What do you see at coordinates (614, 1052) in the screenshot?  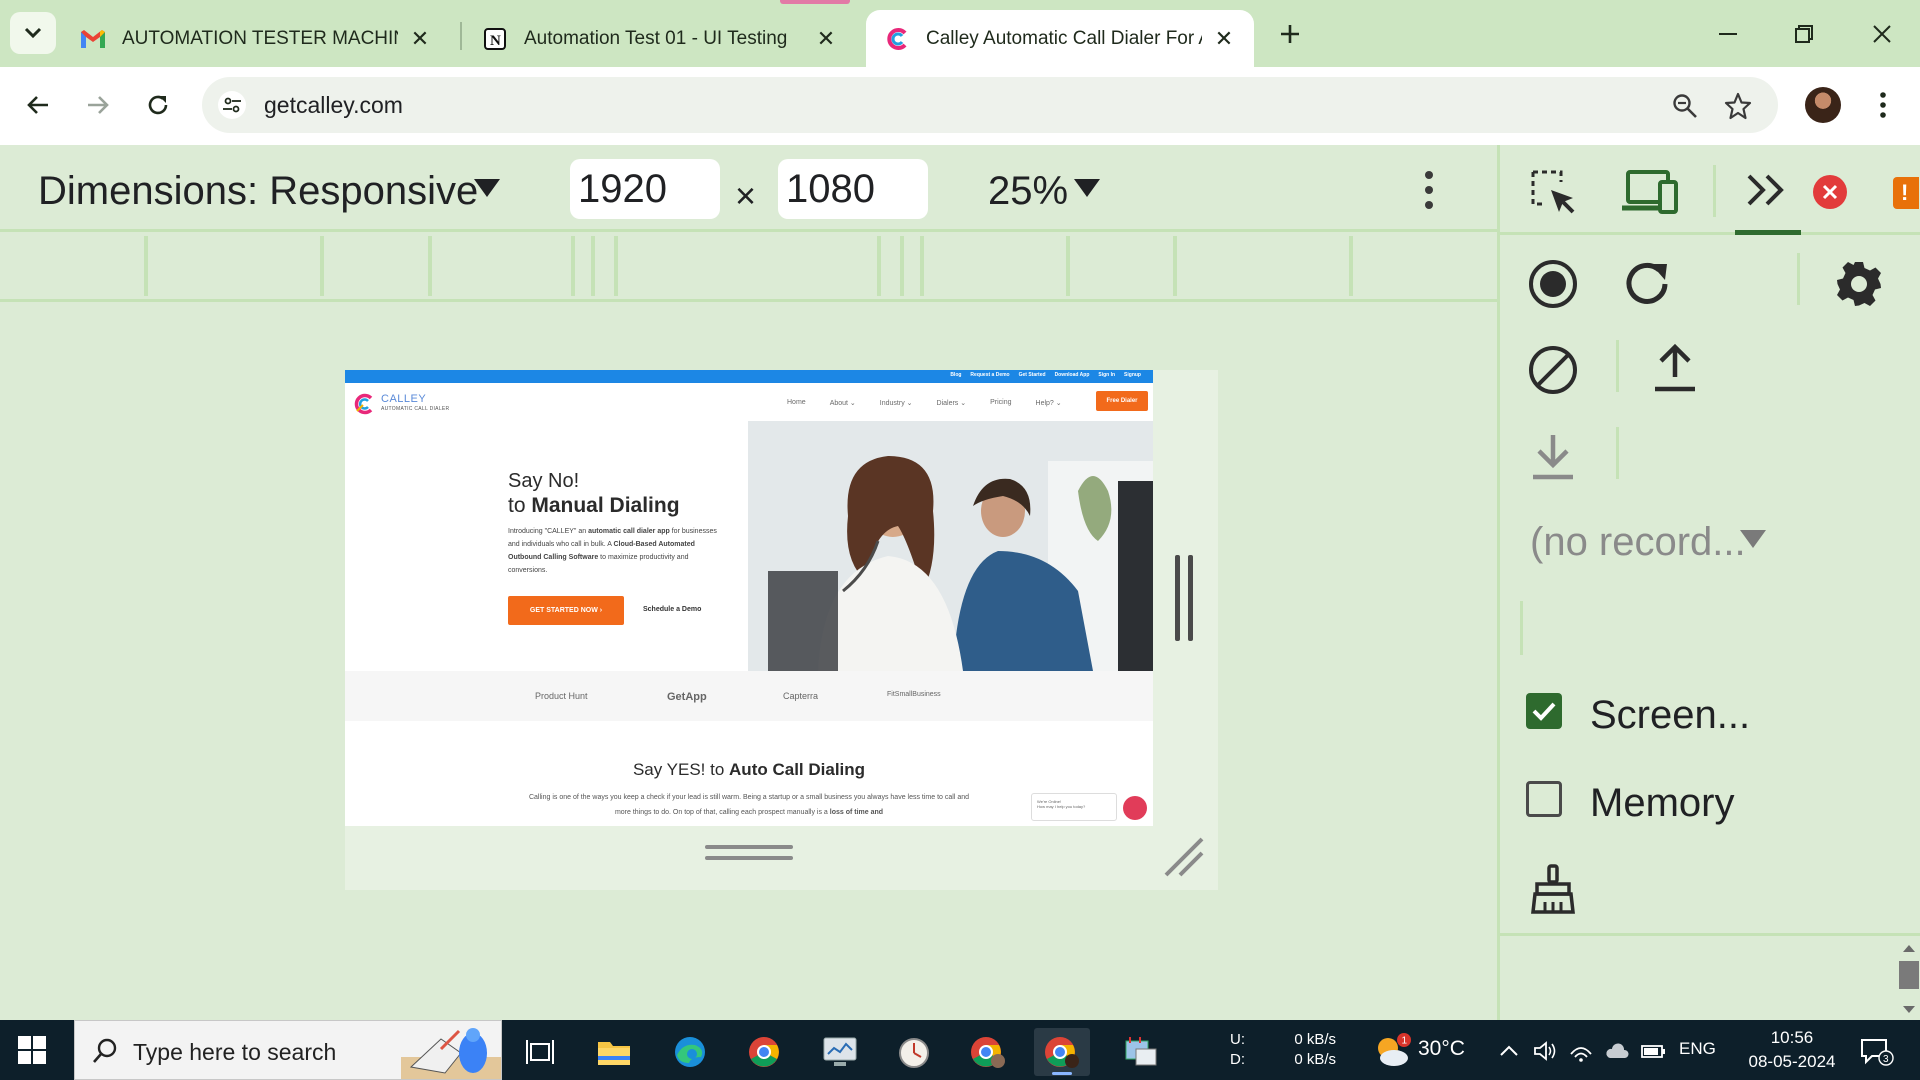 I see `file-explorer-button` at bounding box center [614, 1052].